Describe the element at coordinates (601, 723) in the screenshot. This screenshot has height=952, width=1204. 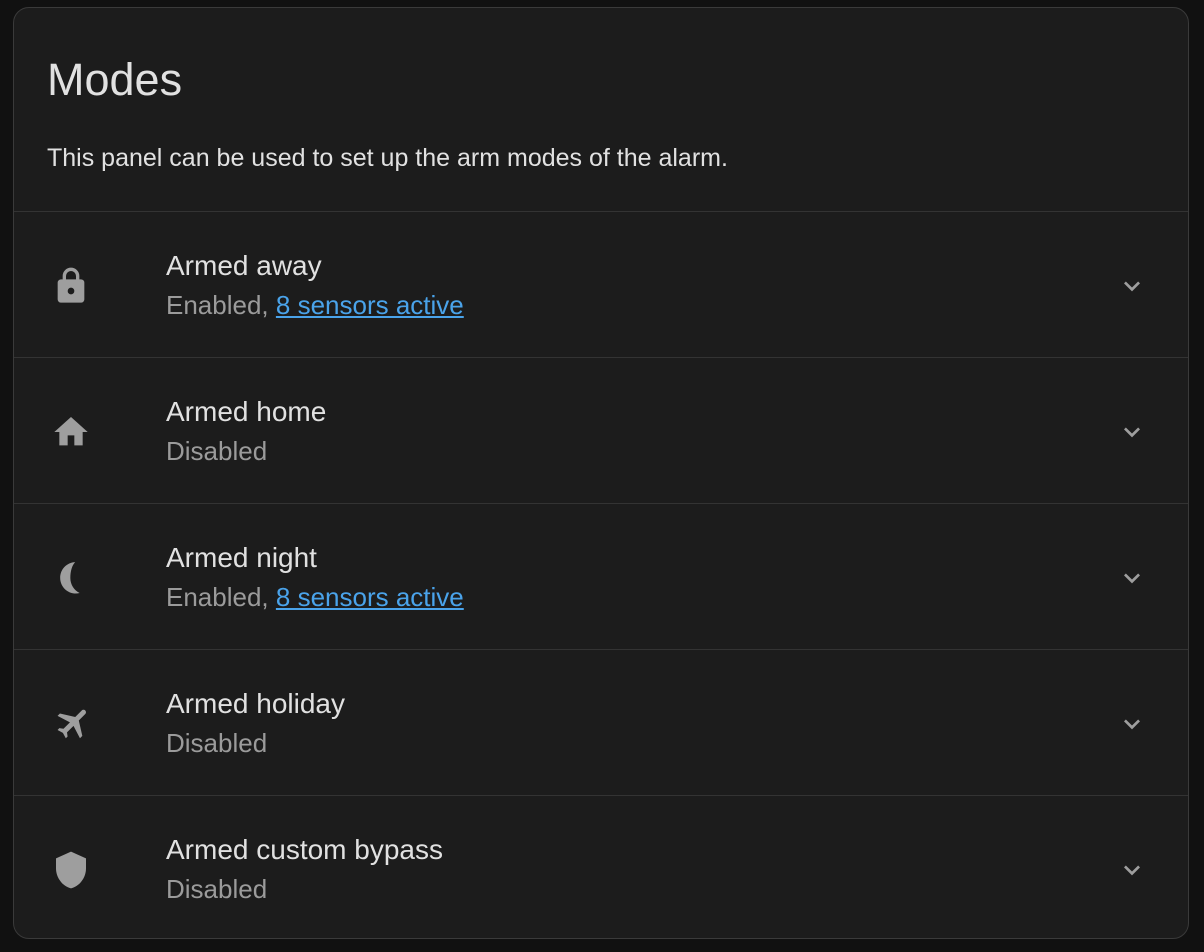
I see `mode-row-armed-holiday: Armed holiday Disabled` at that location.